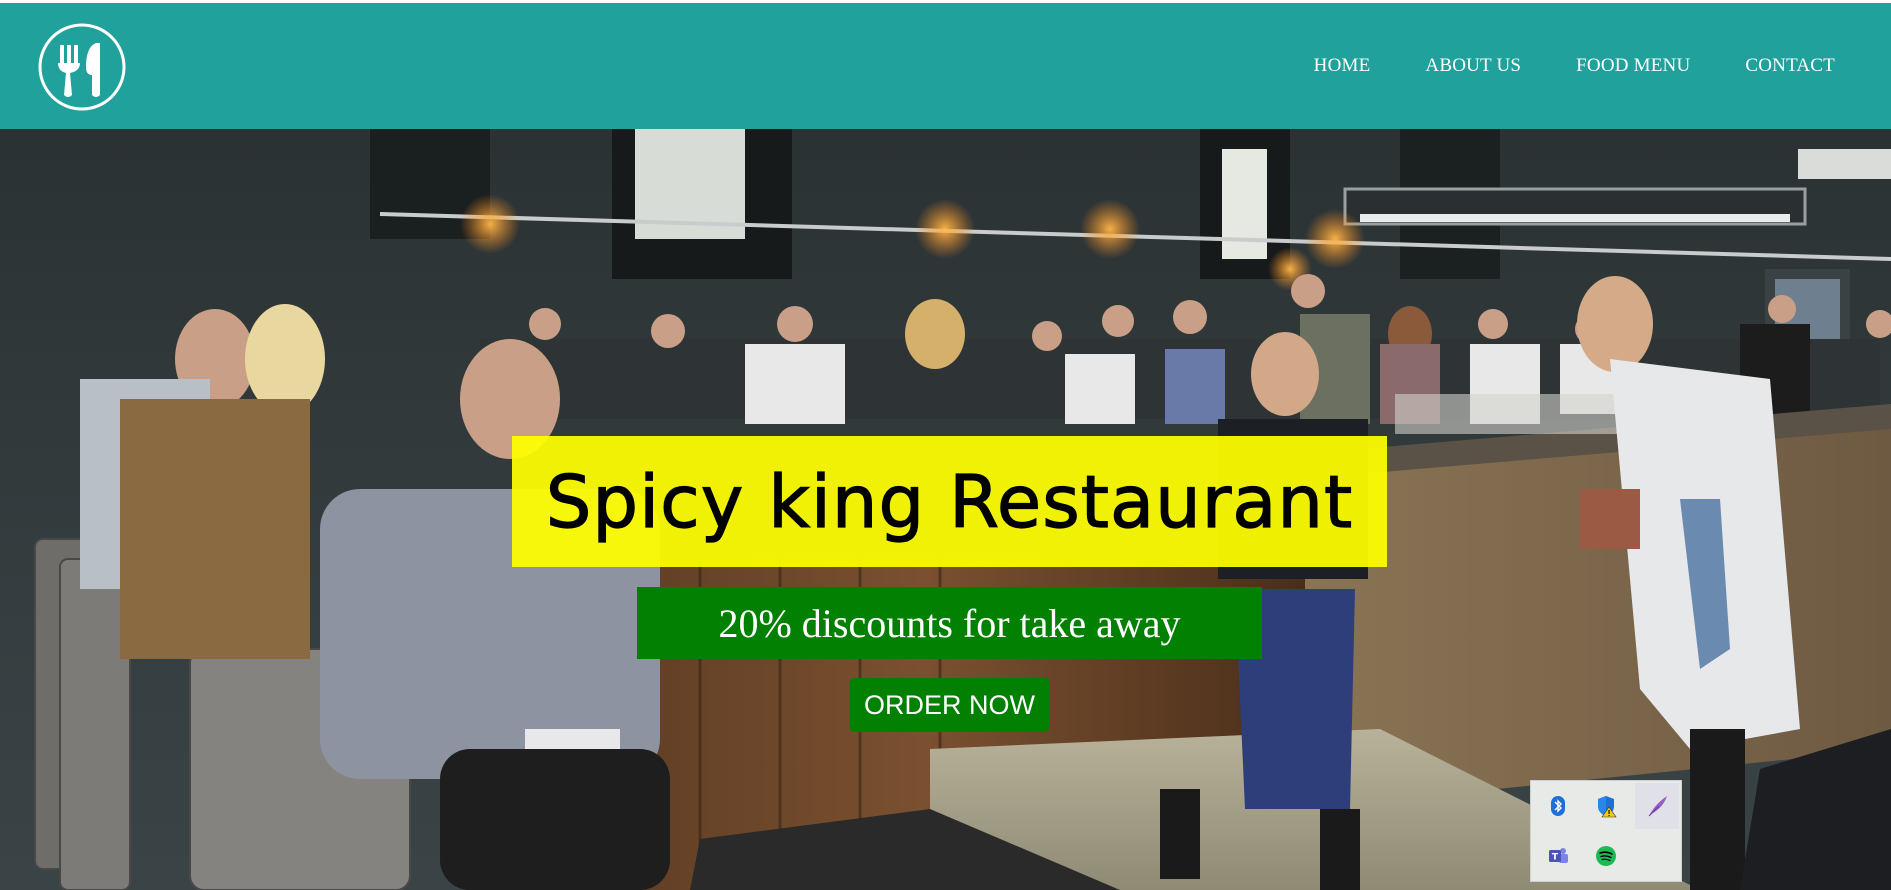 The height and width of the screenshot is (890, 1891). I want to click on logo-fork-knife-icon, so click(82, 67).